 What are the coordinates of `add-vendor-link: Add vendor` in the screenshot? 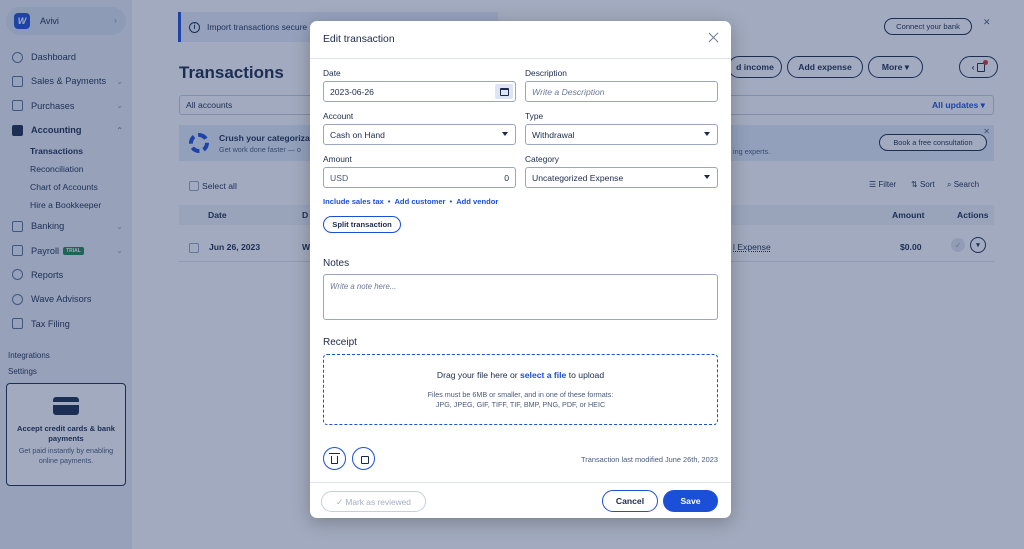 It's located at (477, 201).